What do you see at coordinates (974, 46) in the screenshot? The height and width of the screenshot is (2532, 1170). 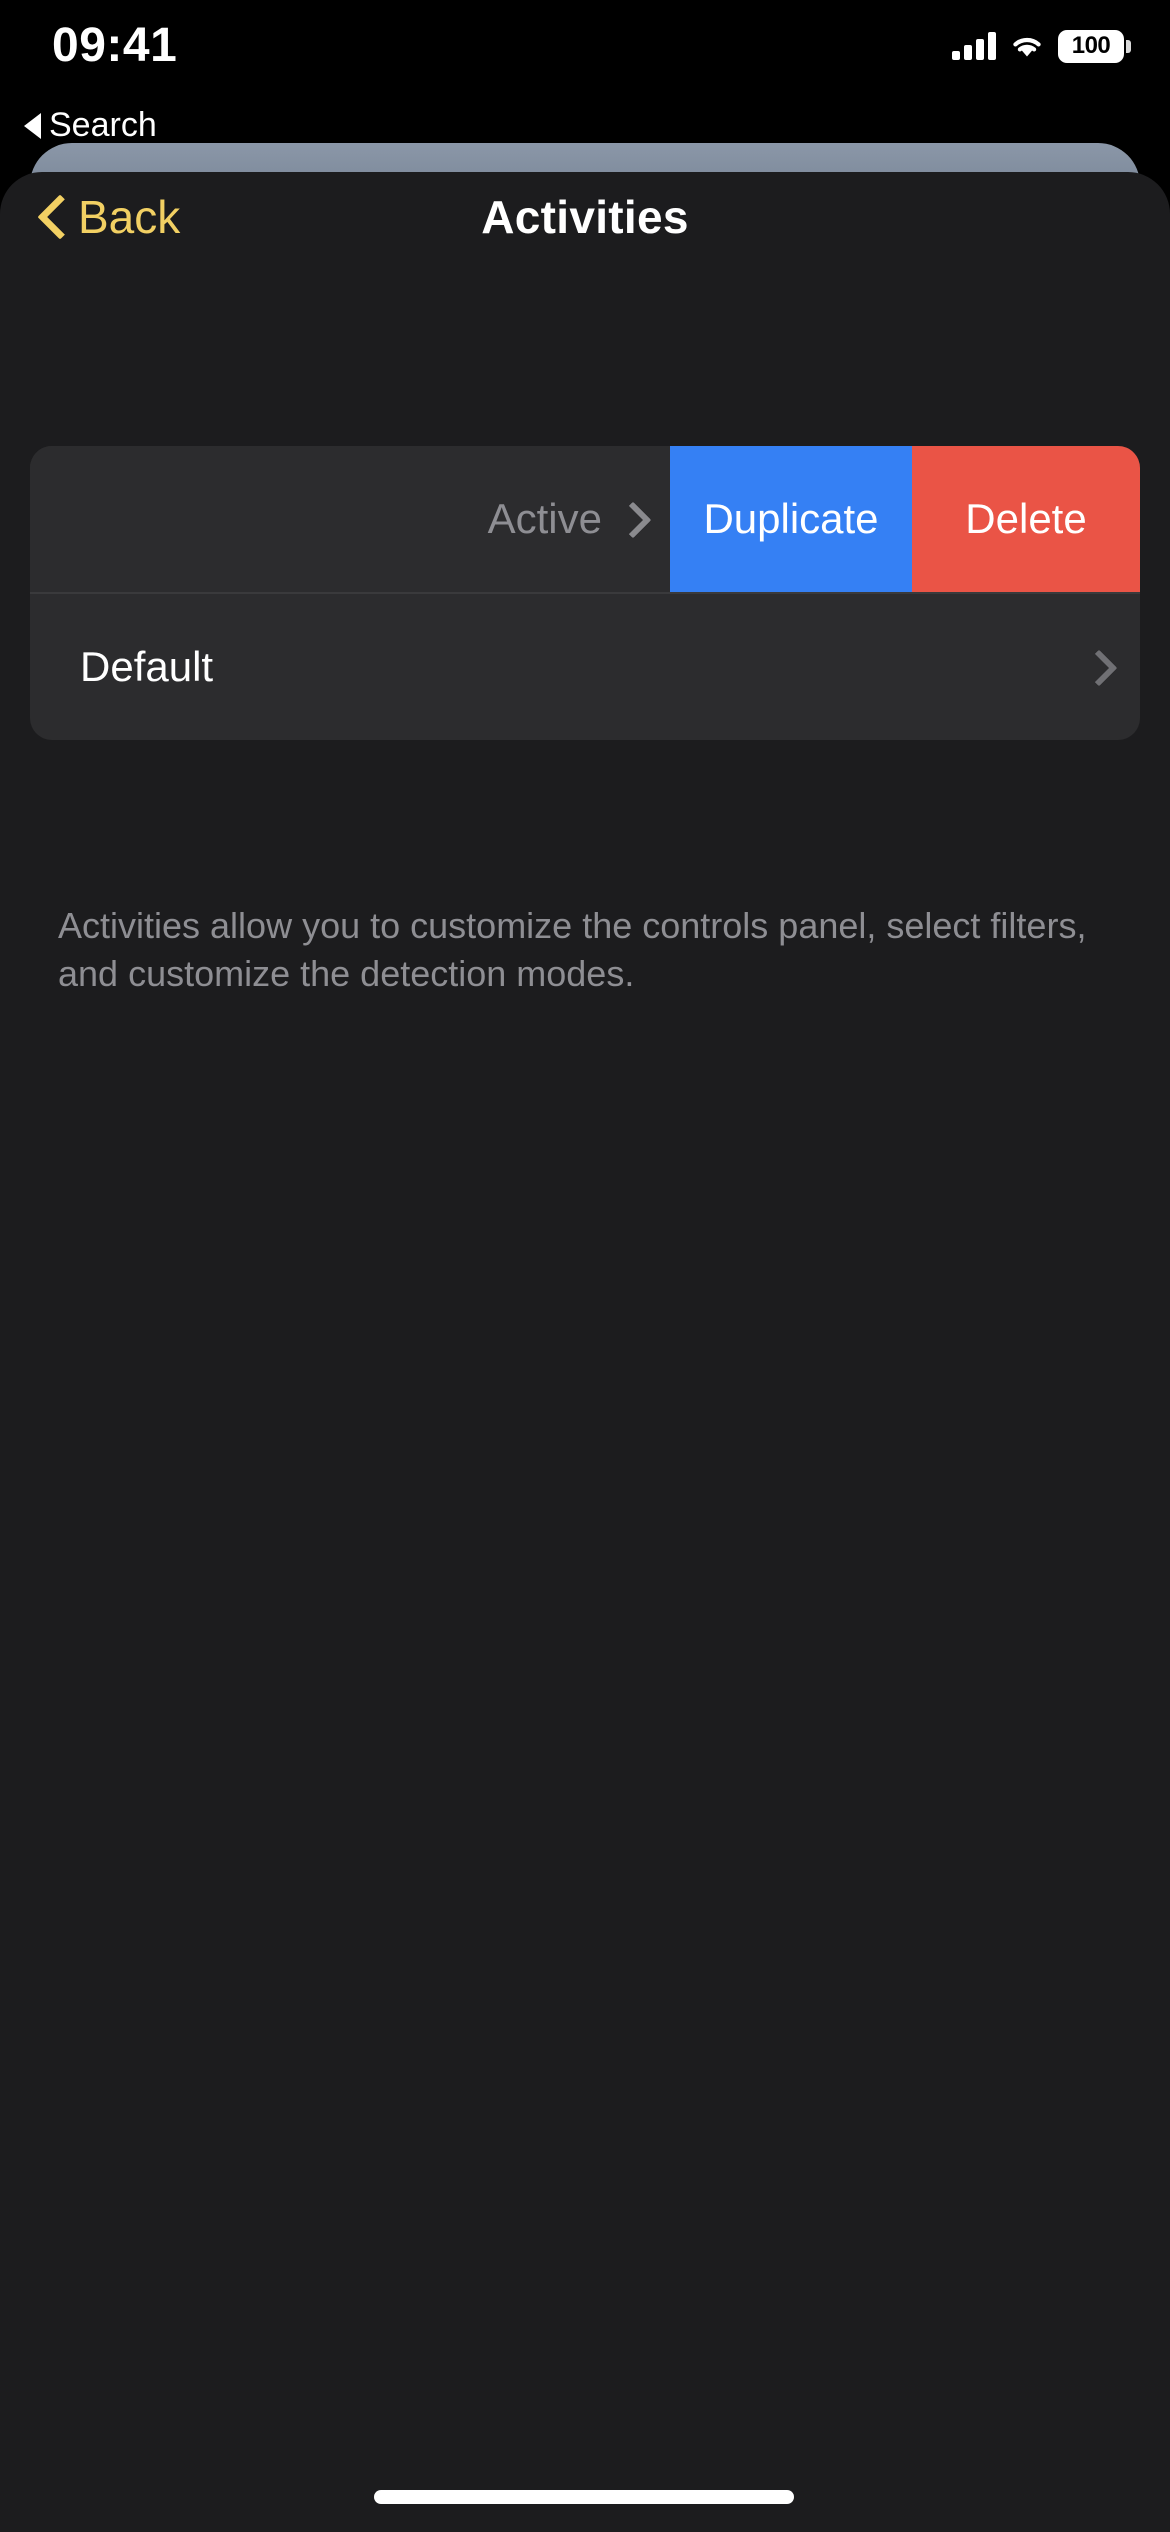 I see `cellular-bars-icon` at bounding box center [974, 46].